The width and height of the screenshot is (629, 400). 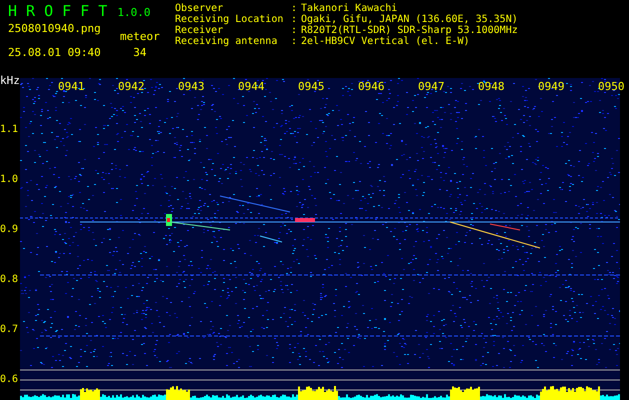 What do you see at coordinates (311, 87) in the screenshot?
I see `time-label: 0945` at bounding box center [311, 87].